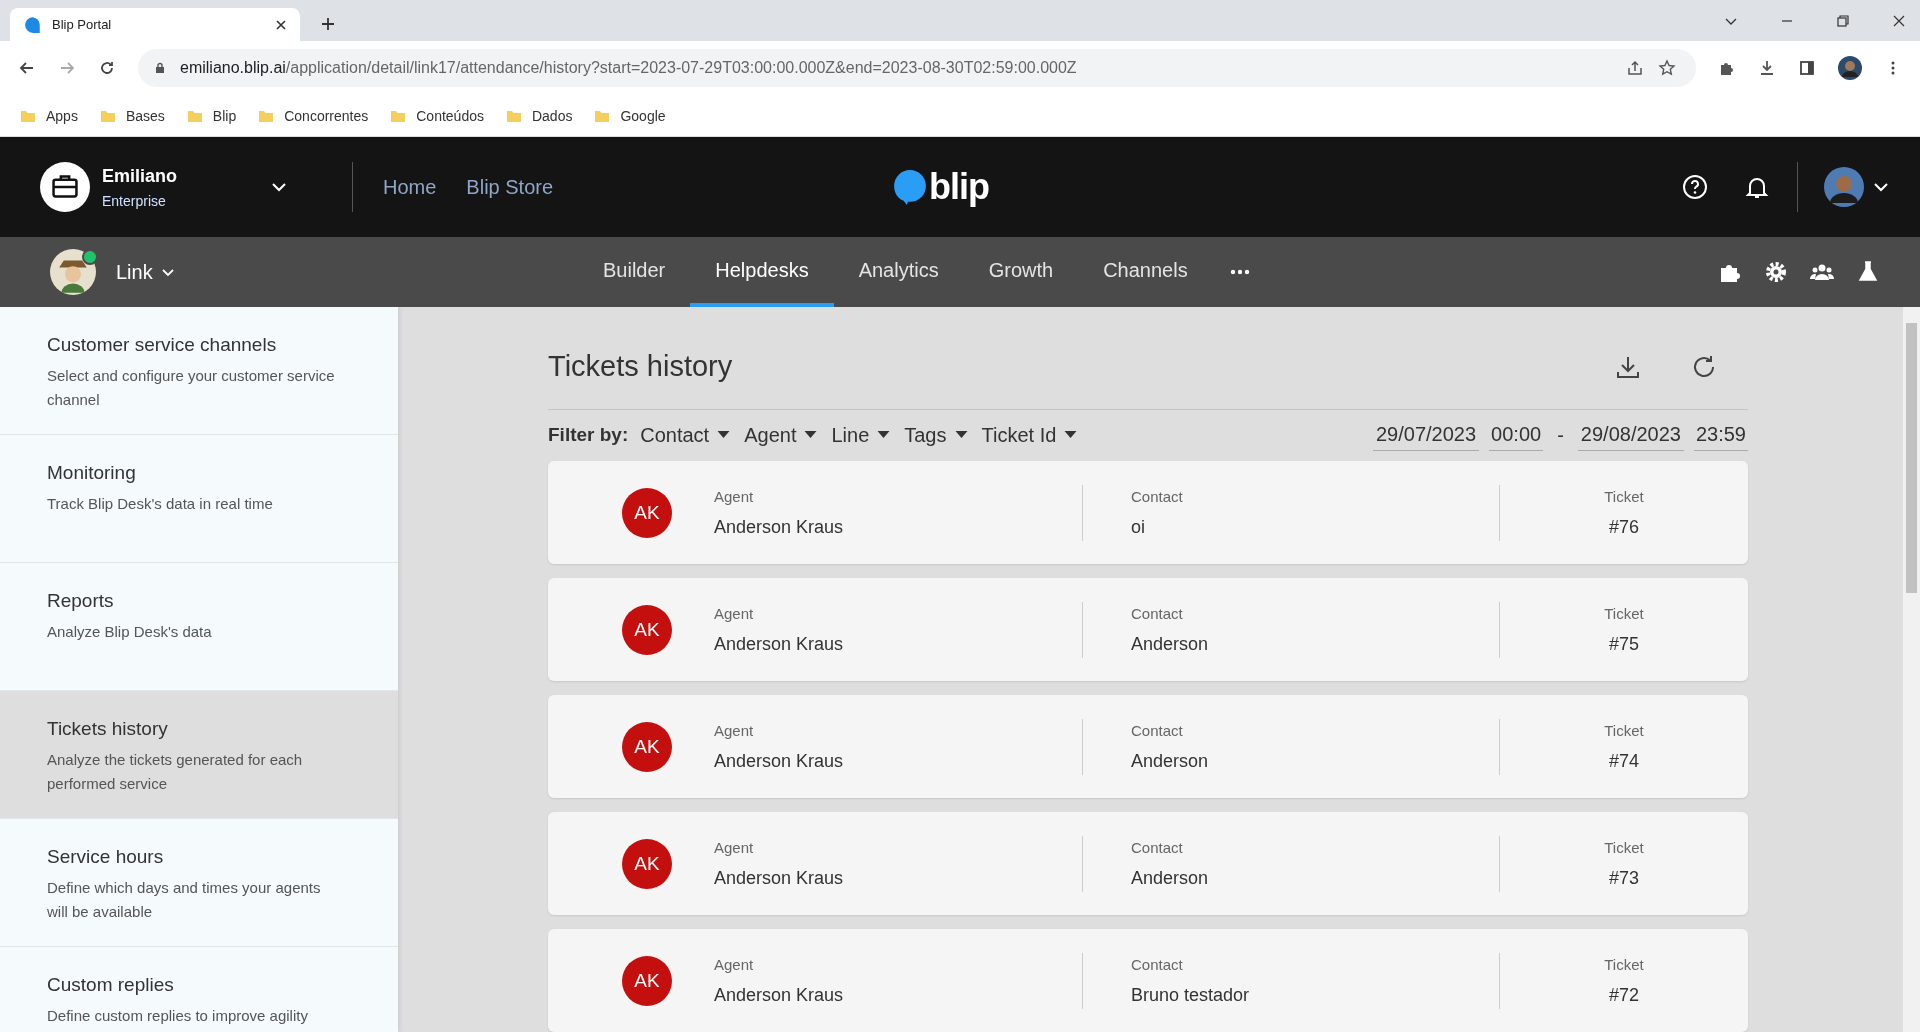  I want to click on browser-tab: Blip Portal, so click(155, 24).